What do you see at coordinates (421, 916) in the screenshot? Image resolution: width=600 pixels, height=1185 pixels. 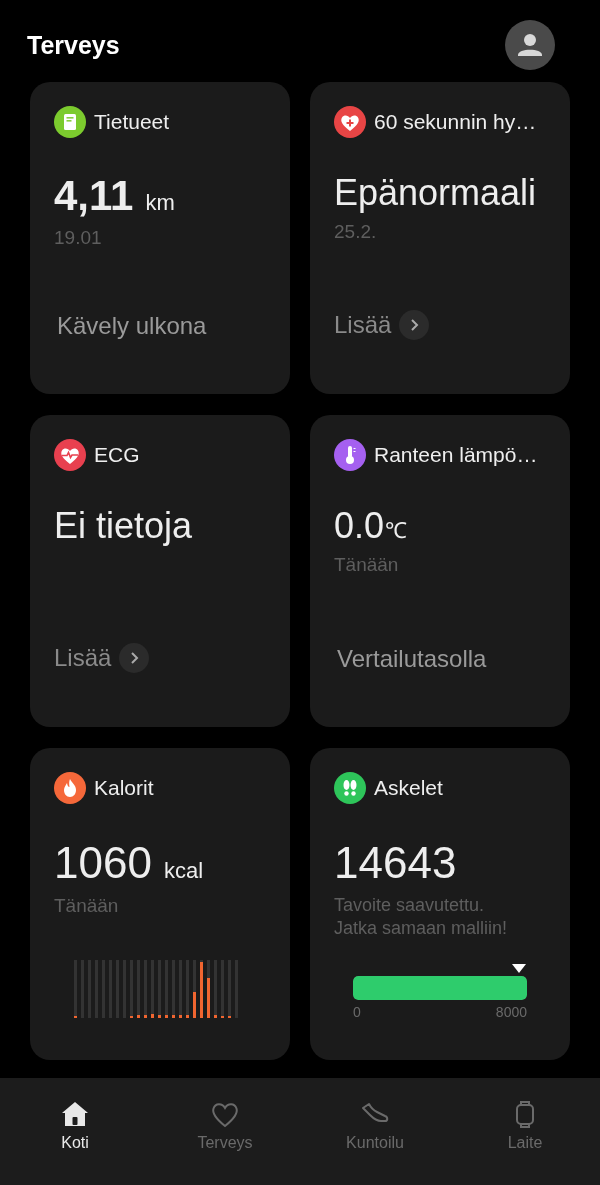 I see `card-subtitle: Tavoite saavutettu. Jatka samaan malliin!` at bounding box center [421, 916].